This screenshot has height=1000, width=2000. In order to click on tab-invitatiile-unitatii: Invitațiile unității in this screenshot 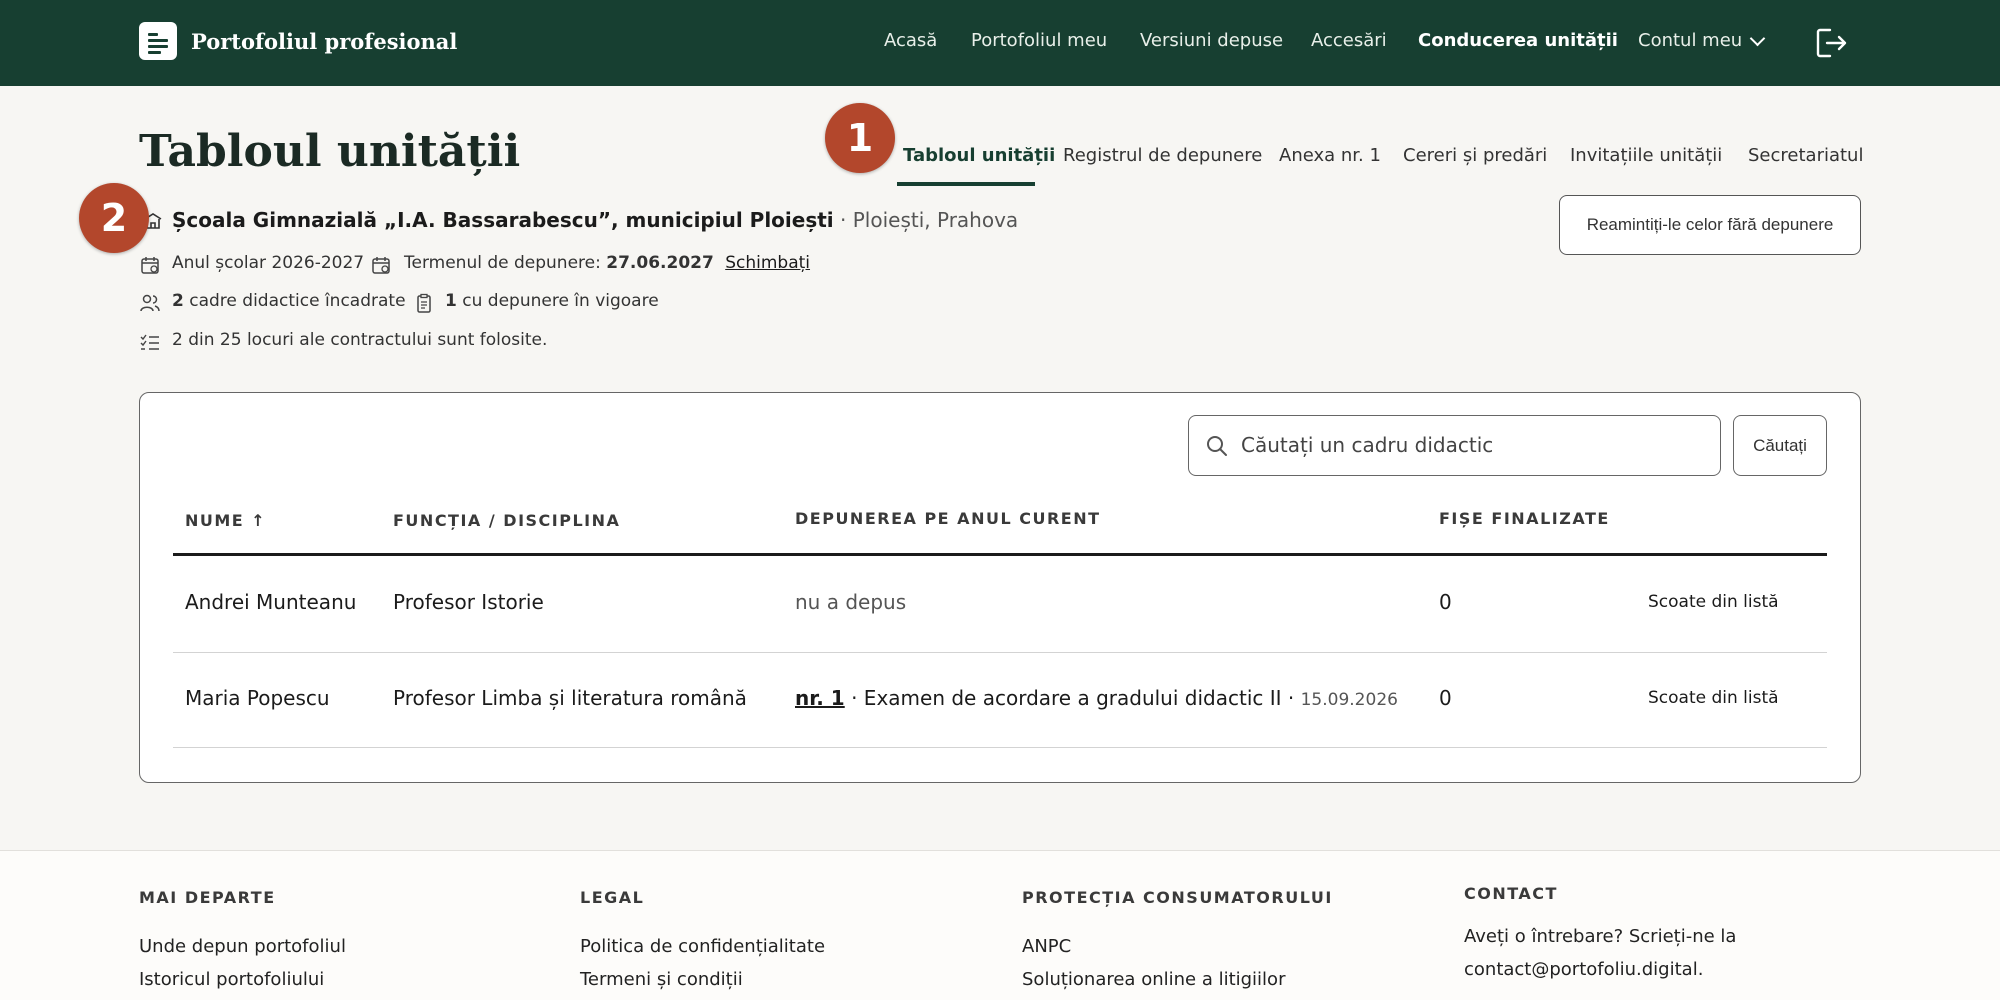, I will do `click(1646, 155)`.